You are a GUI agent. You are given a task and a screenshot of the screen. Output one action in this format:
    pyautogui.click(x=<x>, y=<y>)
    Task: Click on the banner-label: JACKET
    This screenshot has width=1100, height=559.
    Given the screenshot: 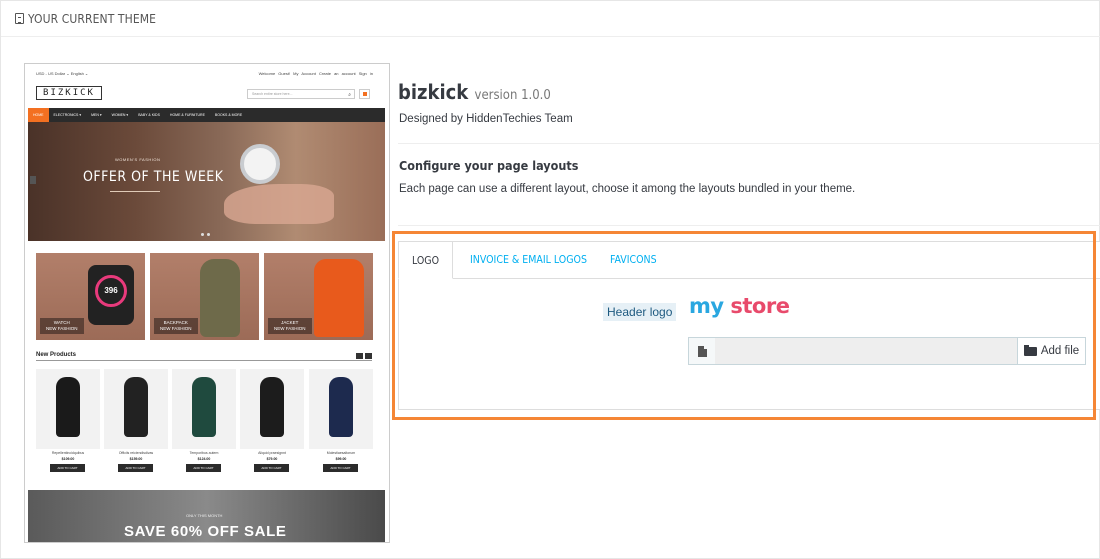 What is the action you would take?
    pyautogui.click(x=290, y=322)
    